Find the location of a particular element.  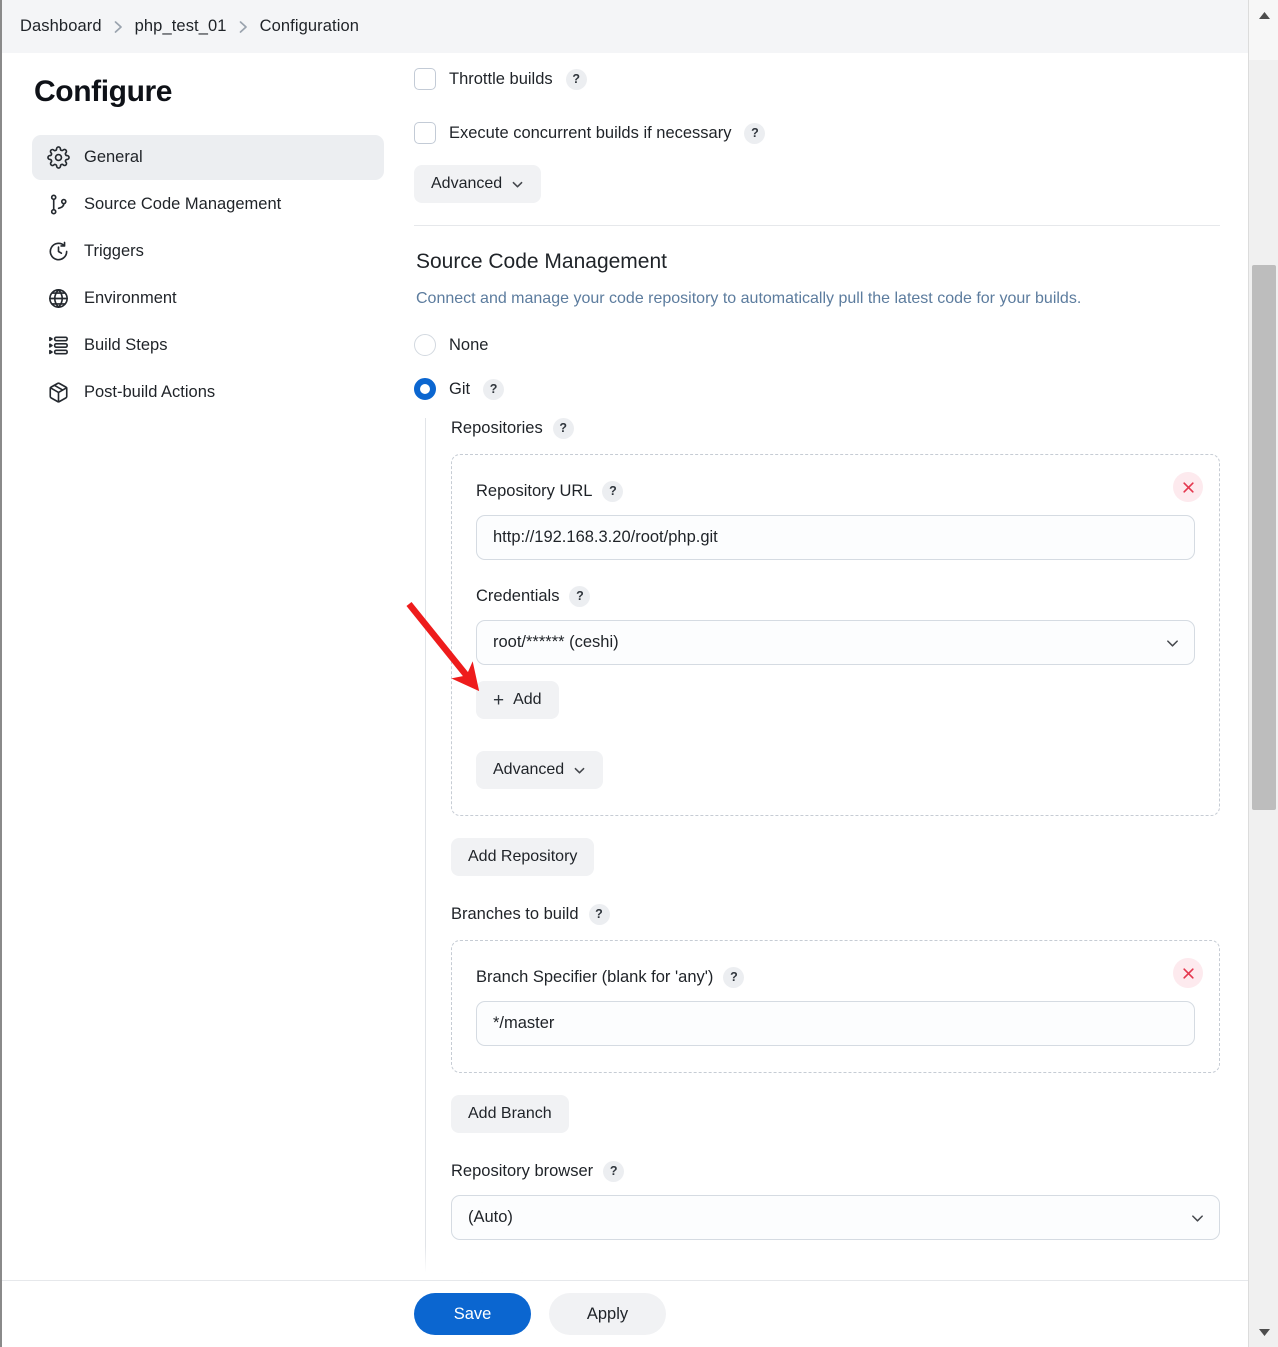

form-footer: Save Apply is located at coordinates (625, 1313).